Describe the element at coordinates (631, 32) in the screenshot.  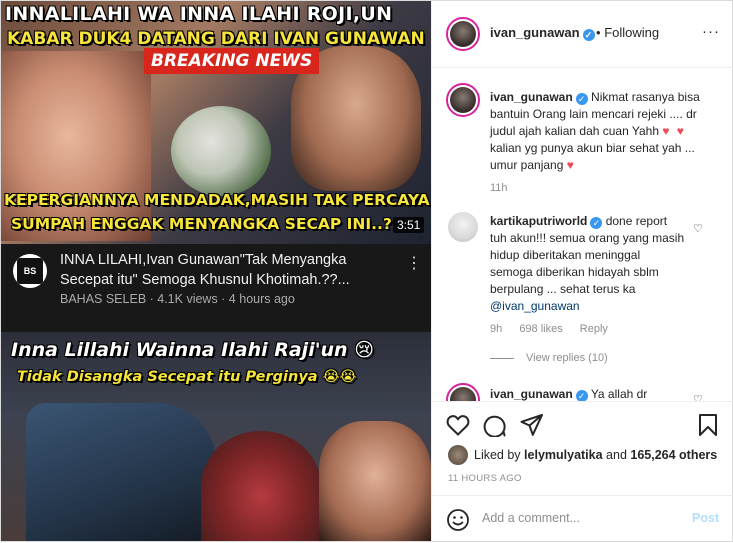
I see `following-button: Following` at that location.